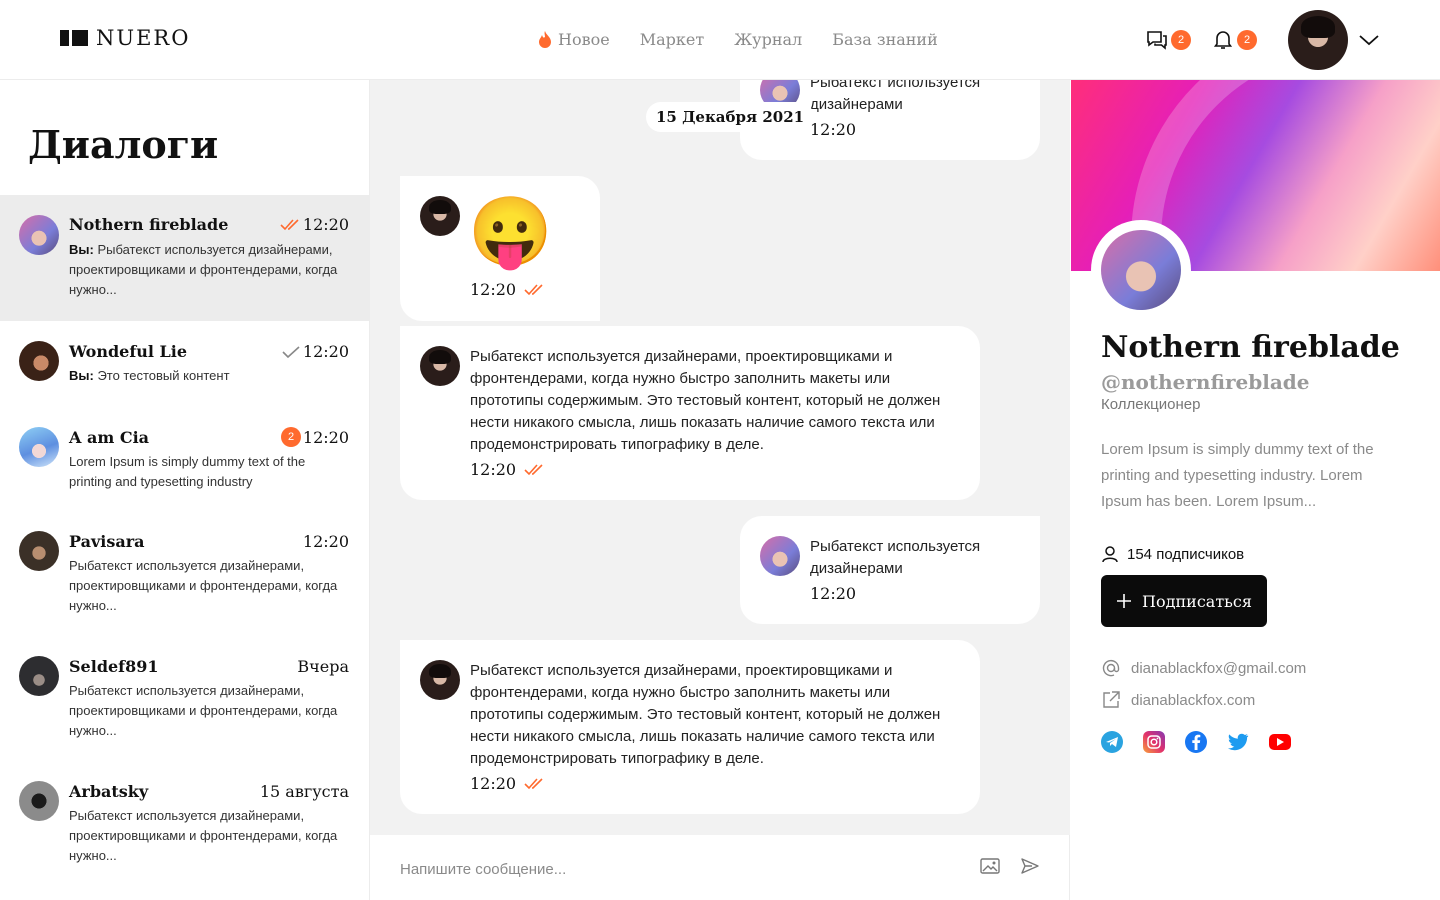  I want to click on preview-text: Это тестовый контент, so click(161, 375).